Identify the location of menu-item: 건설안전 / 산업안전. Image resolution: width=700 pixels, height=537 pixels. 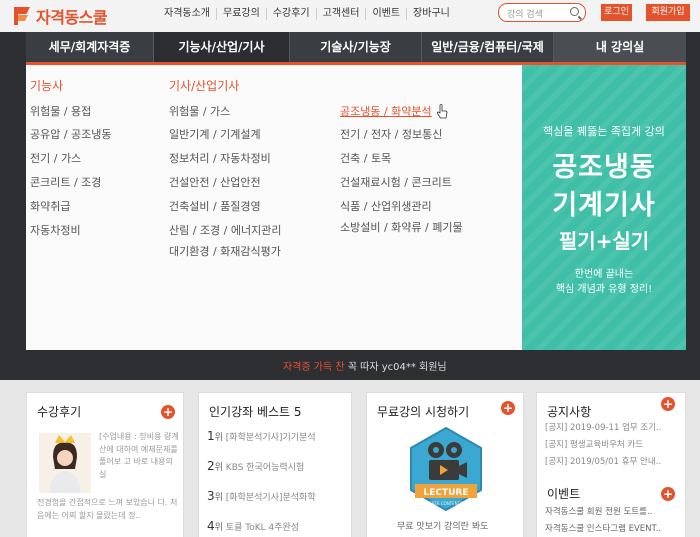
(215, 182).